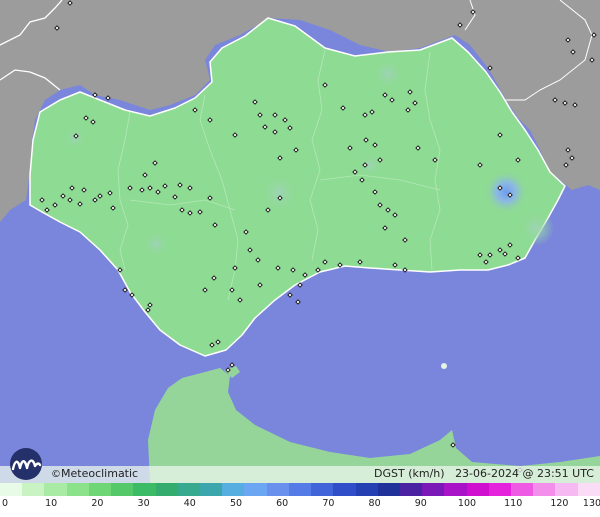  What do you see at coordinates (420, 503) in the screenshot?
I see `legend-tick-label: 90` at bounding box center [420, 503].